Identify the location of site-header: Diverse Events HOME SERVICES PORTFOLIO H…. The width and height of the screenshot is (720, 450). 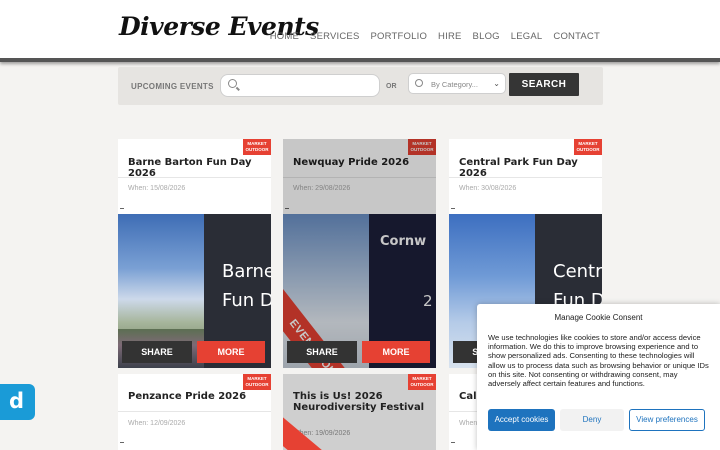
(360, 31).